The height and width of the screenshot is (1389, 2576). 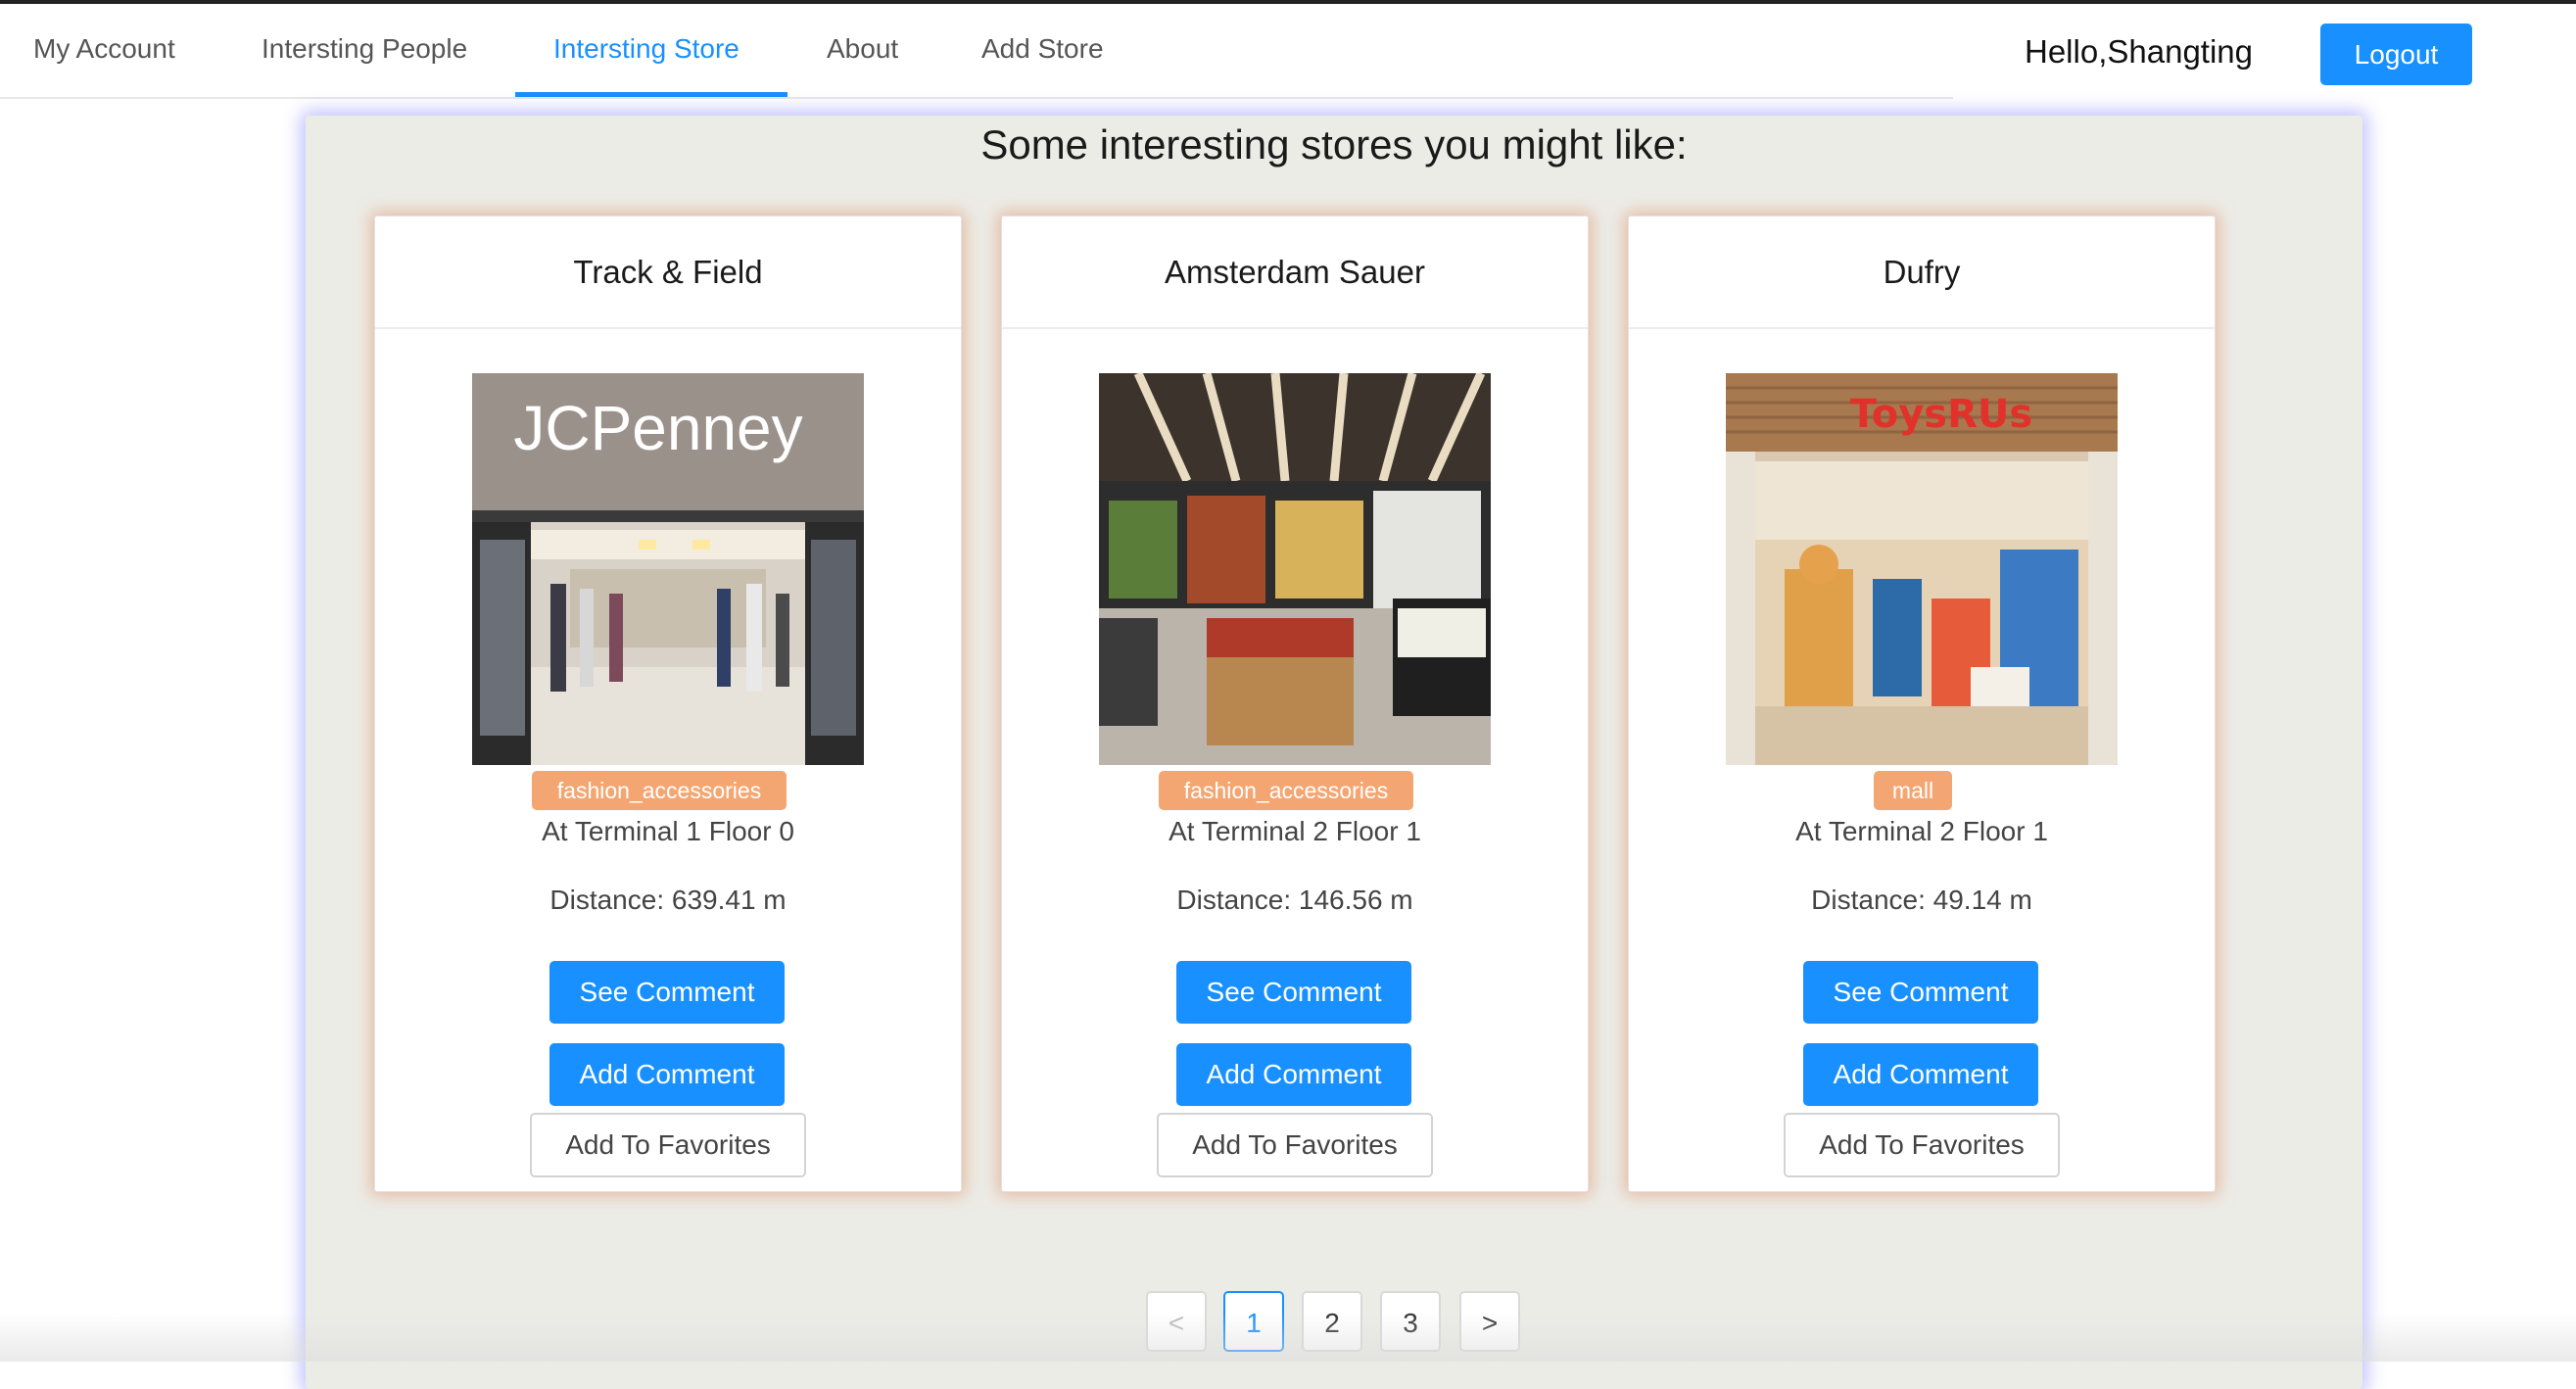 What do you see at coordinates (364, 50) in the screenshot?
I see `nav-interesting-people: Intersting People` at bounding box center [364, 50].